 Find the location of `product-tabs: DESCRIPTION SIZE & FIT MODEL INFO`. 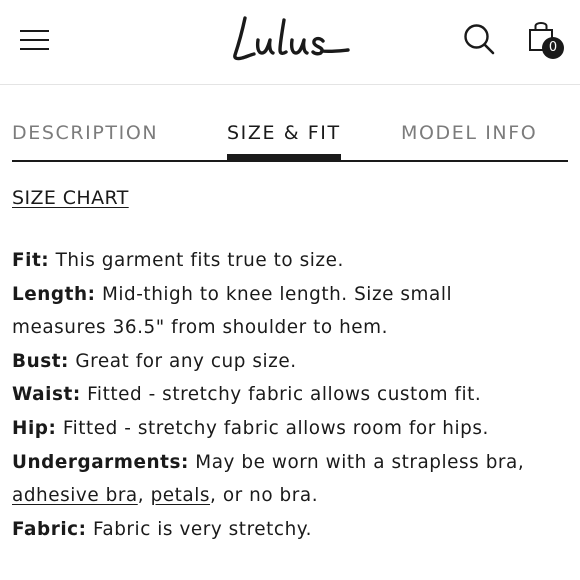

product-tabs: DESCRIPTION SIZE & FIT MODEL INFO is located at coordinates (290, 140).